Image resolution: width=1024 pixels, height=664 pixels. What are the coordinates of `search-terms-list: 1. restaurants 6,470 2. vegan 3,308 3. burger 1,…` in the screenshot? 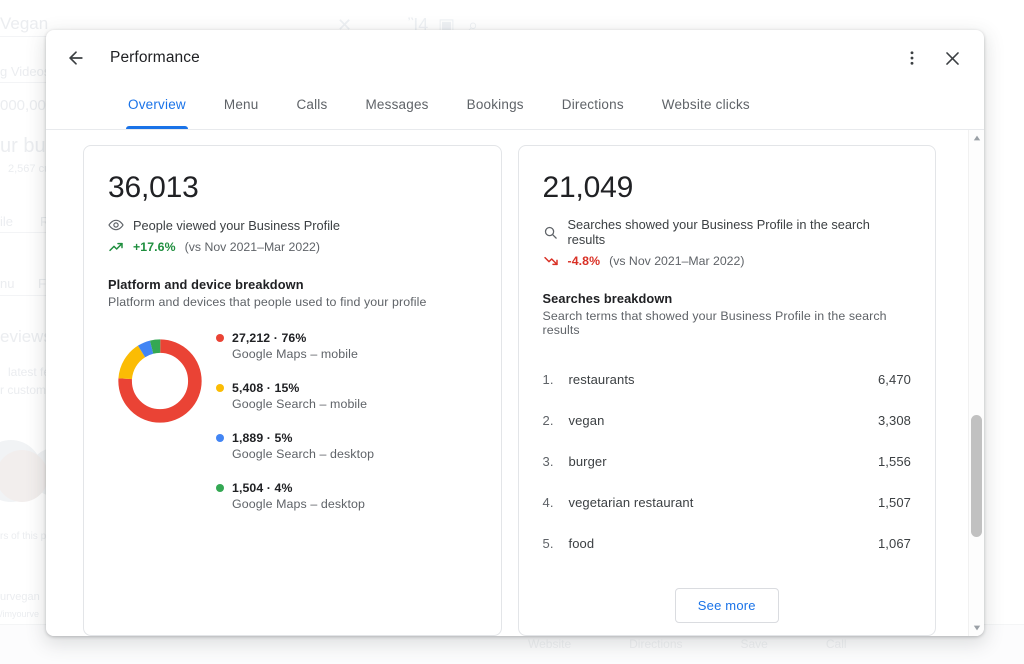 It's located at (727, 461).